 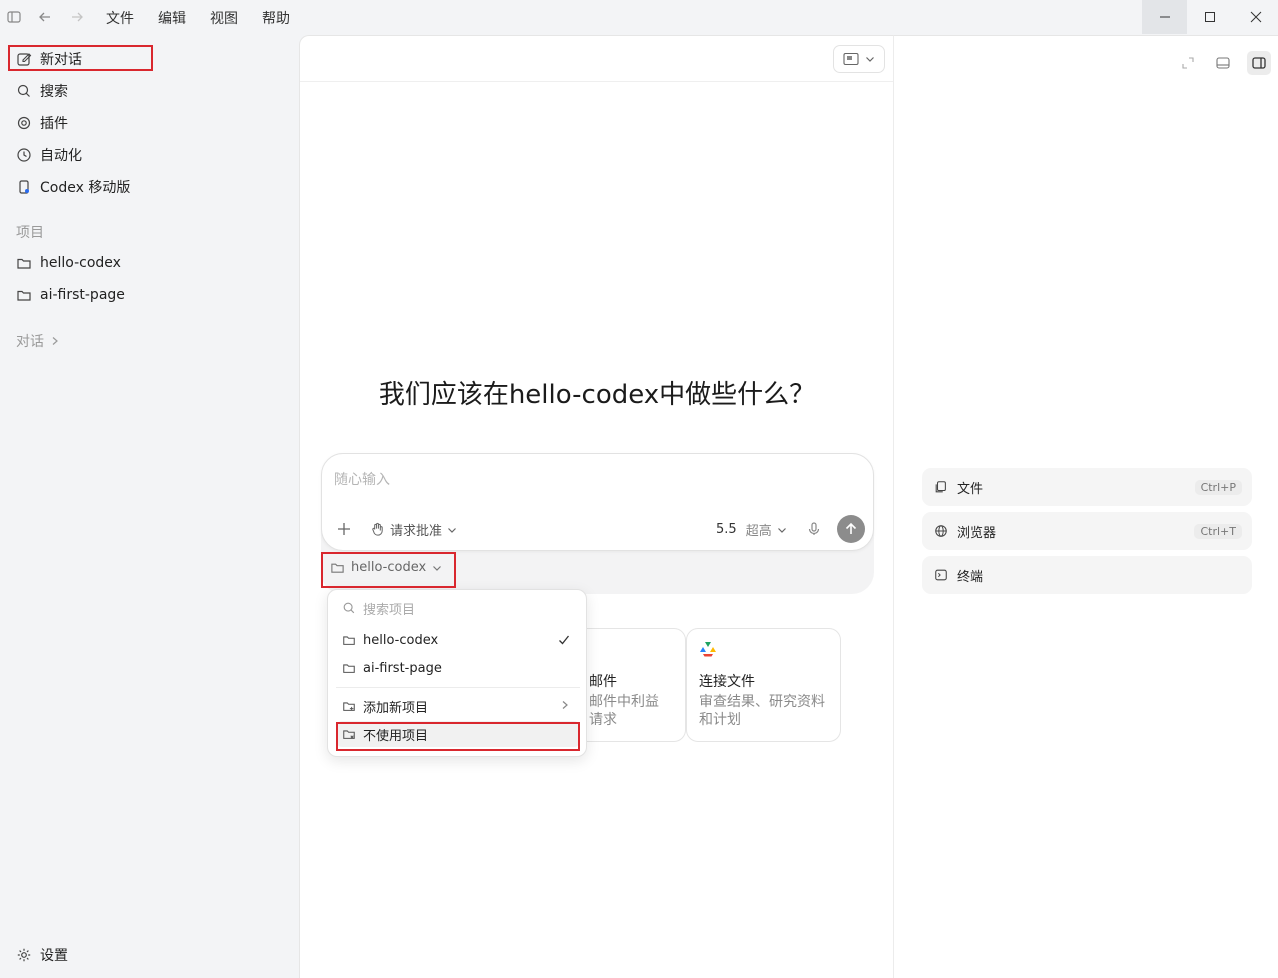 What do you see at coordinates (148, 263) in the screenshot?
I see `sidebar-project-hello-codex: hello-codex` at bounding box center [148, 263].